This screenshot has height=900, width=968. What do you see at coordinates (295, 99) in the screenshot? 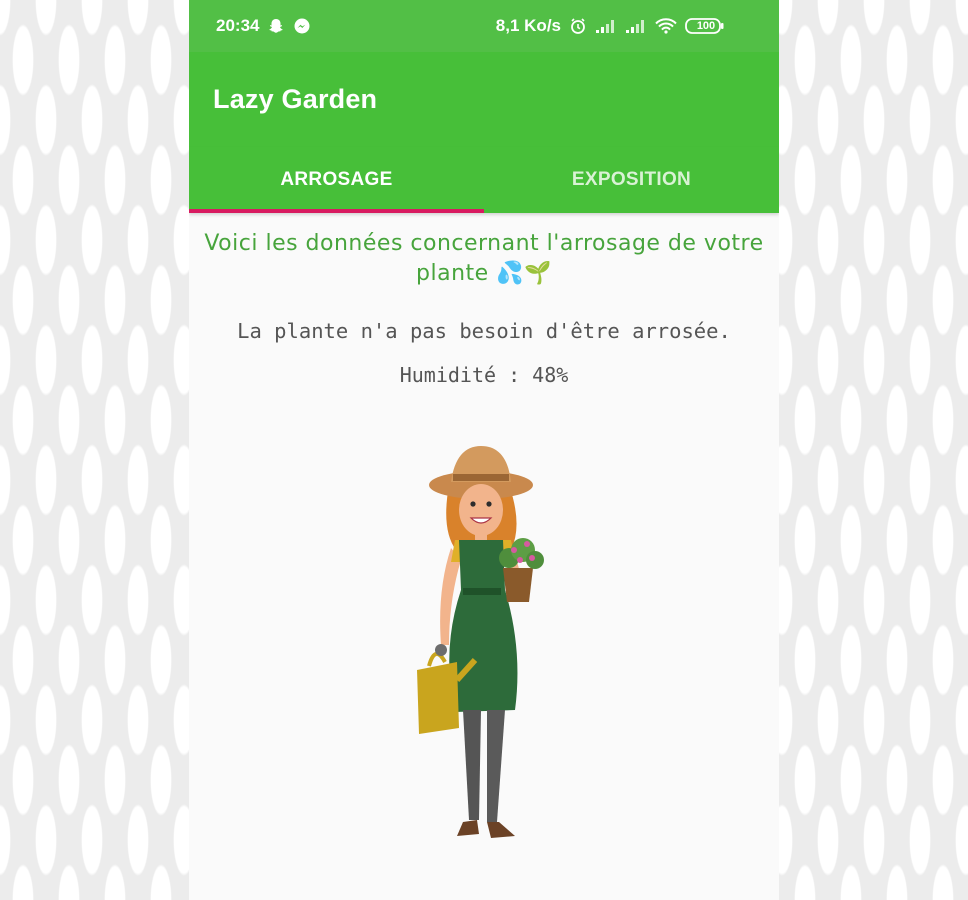
I see `app-title: Lazy Garden` at bounding box center [295, 99].